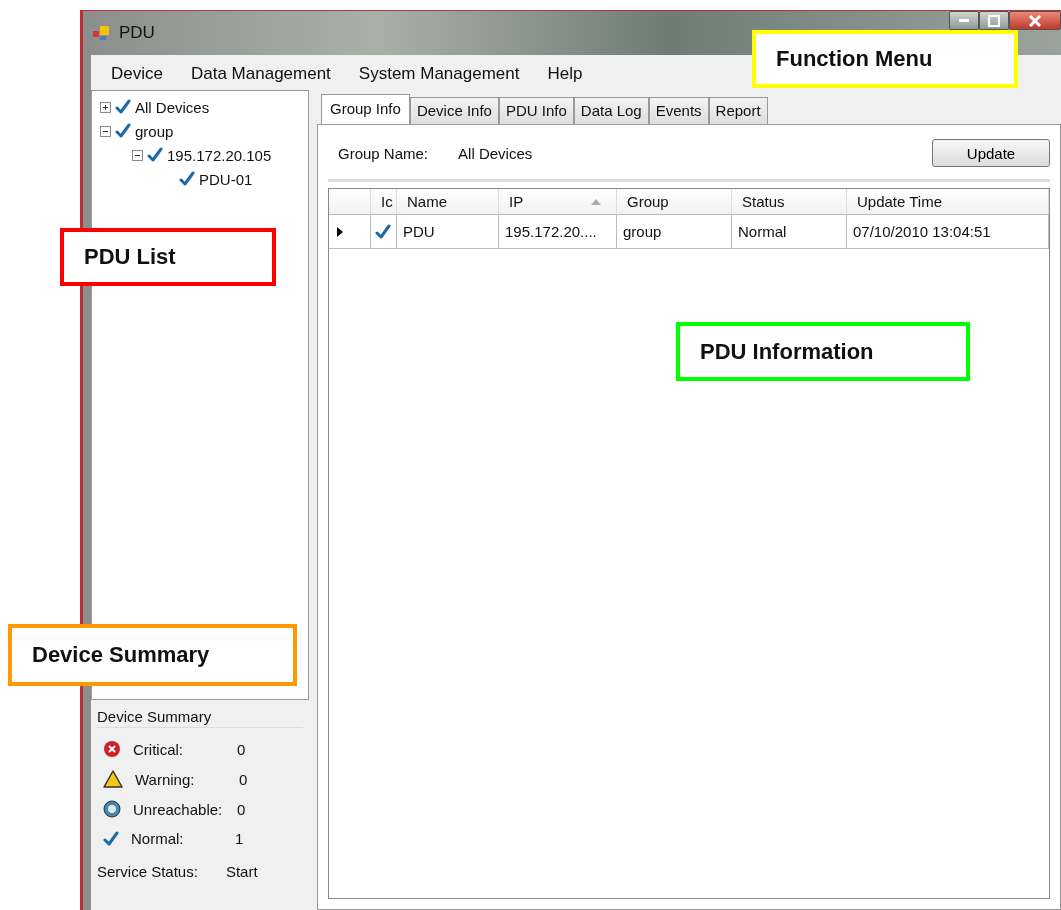 The height and width of the screenshot is (910, 1061). Describe the element at coordinates (165, 779) in the screenshot. I see `summary-label: Warning:` at that location.